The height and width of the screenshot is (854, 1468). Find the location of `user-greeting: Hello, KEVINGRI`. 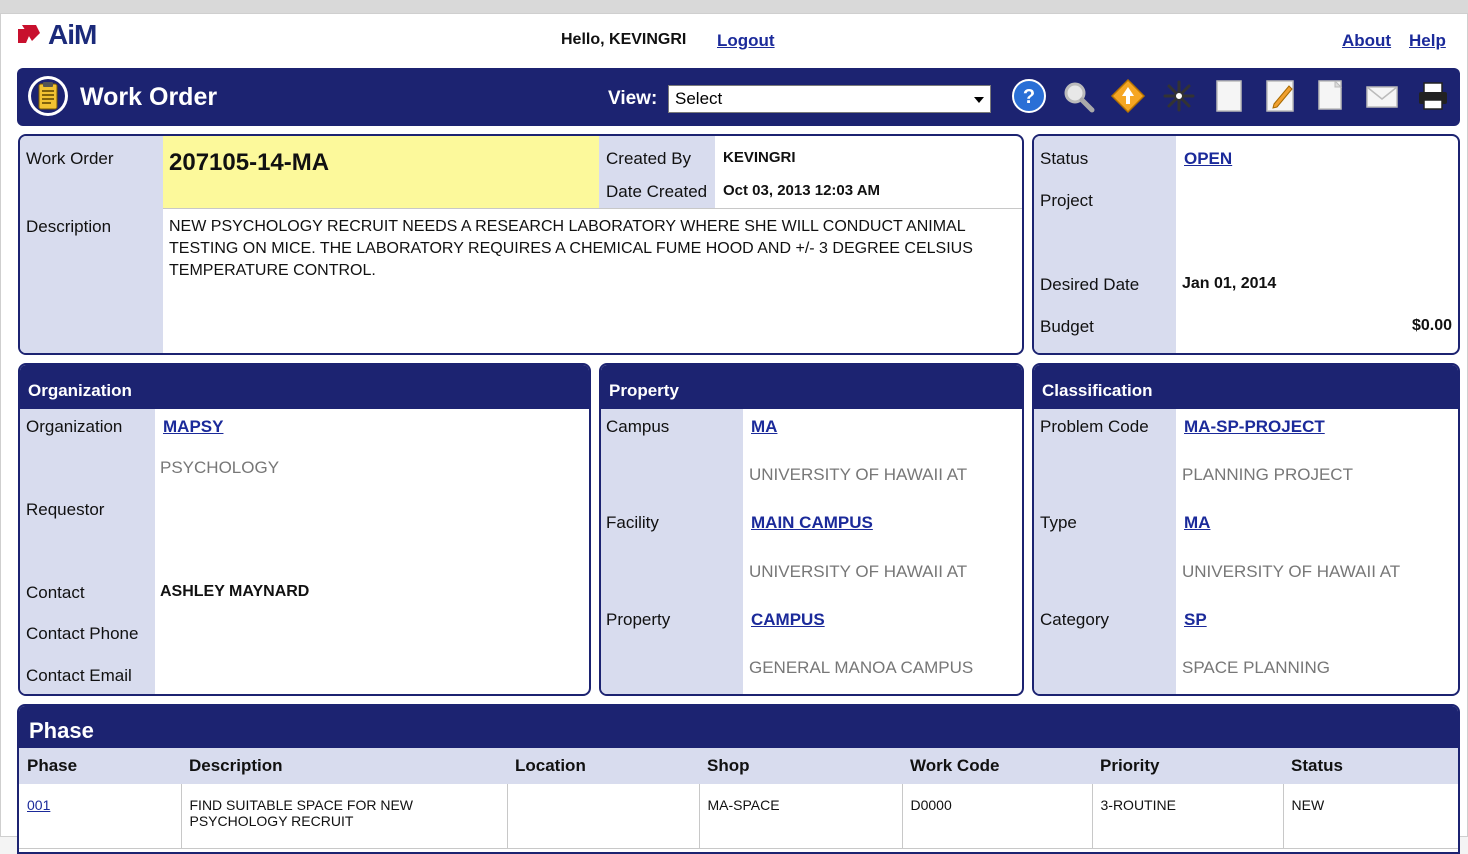

user-greeting: Hello, KEVINGRI is located at coordinates (624, 39).